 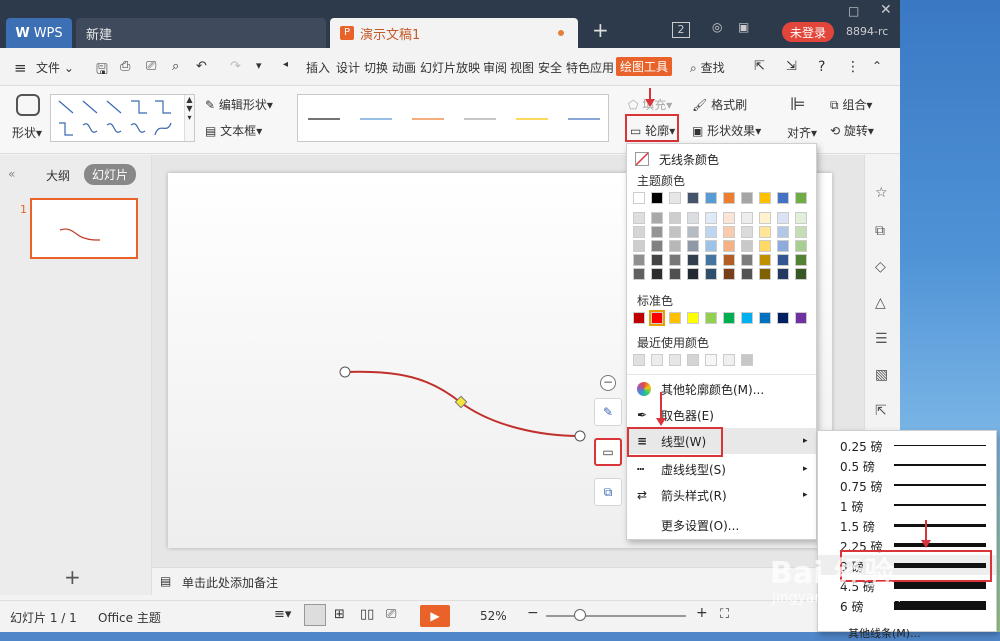 I want to click on float-layout-button: ⧉, so click(x=608, y=492).